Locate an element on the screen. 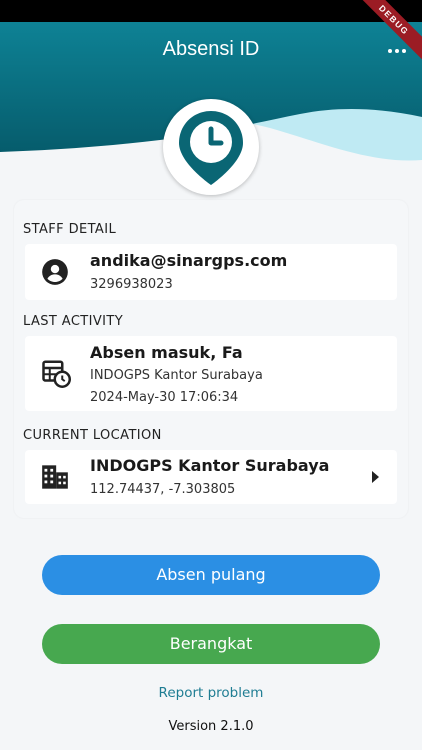  location-clock-pin-icon is located at coordinates (211, 148).